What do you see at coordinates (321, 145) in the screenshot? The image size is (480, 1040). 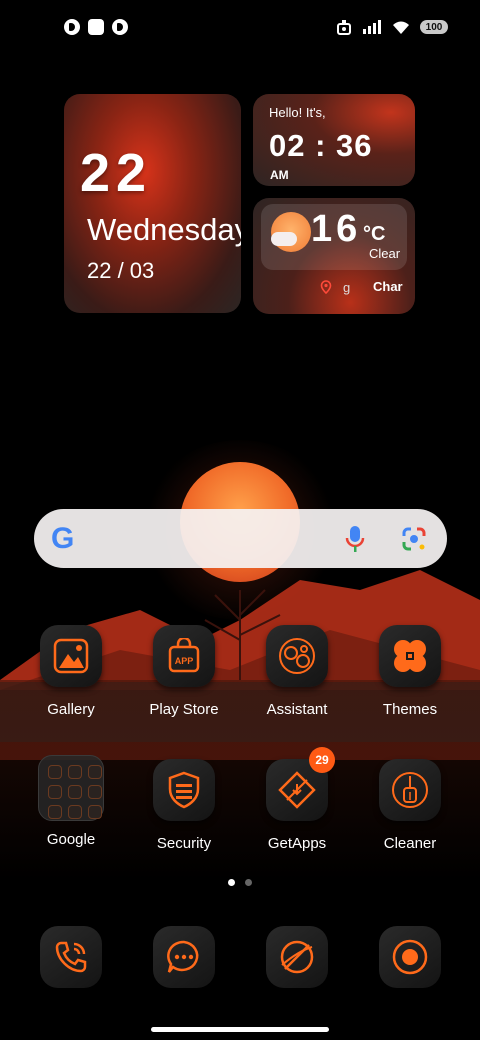 I see `time-text: 02 : 36` at bounding box center [321, 145].